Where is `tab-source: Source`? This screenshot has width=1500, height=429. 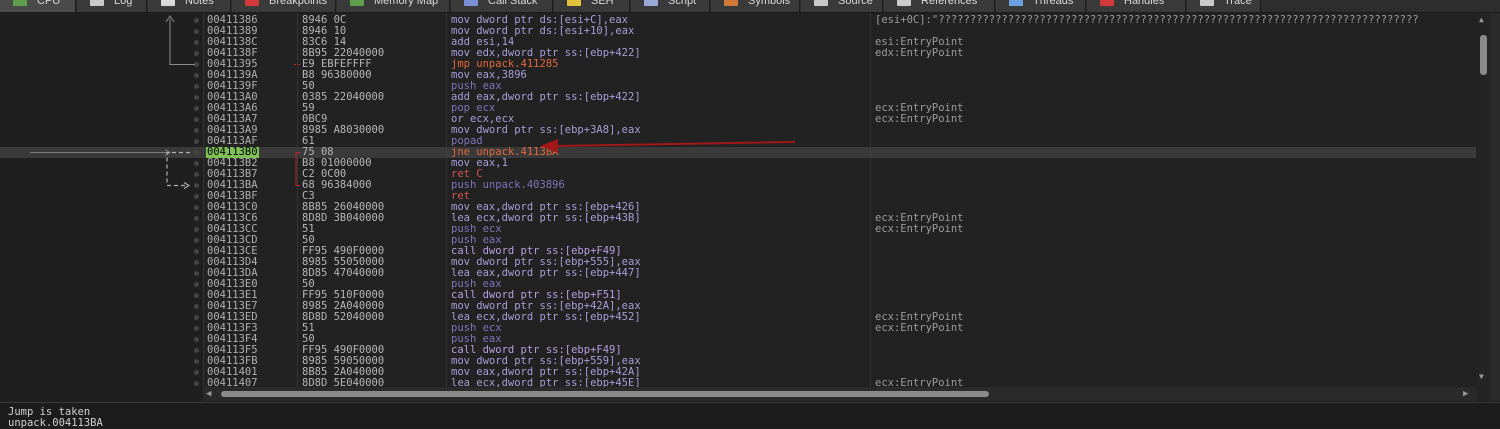 tab-source: Source is located at coordinates (842, 6).